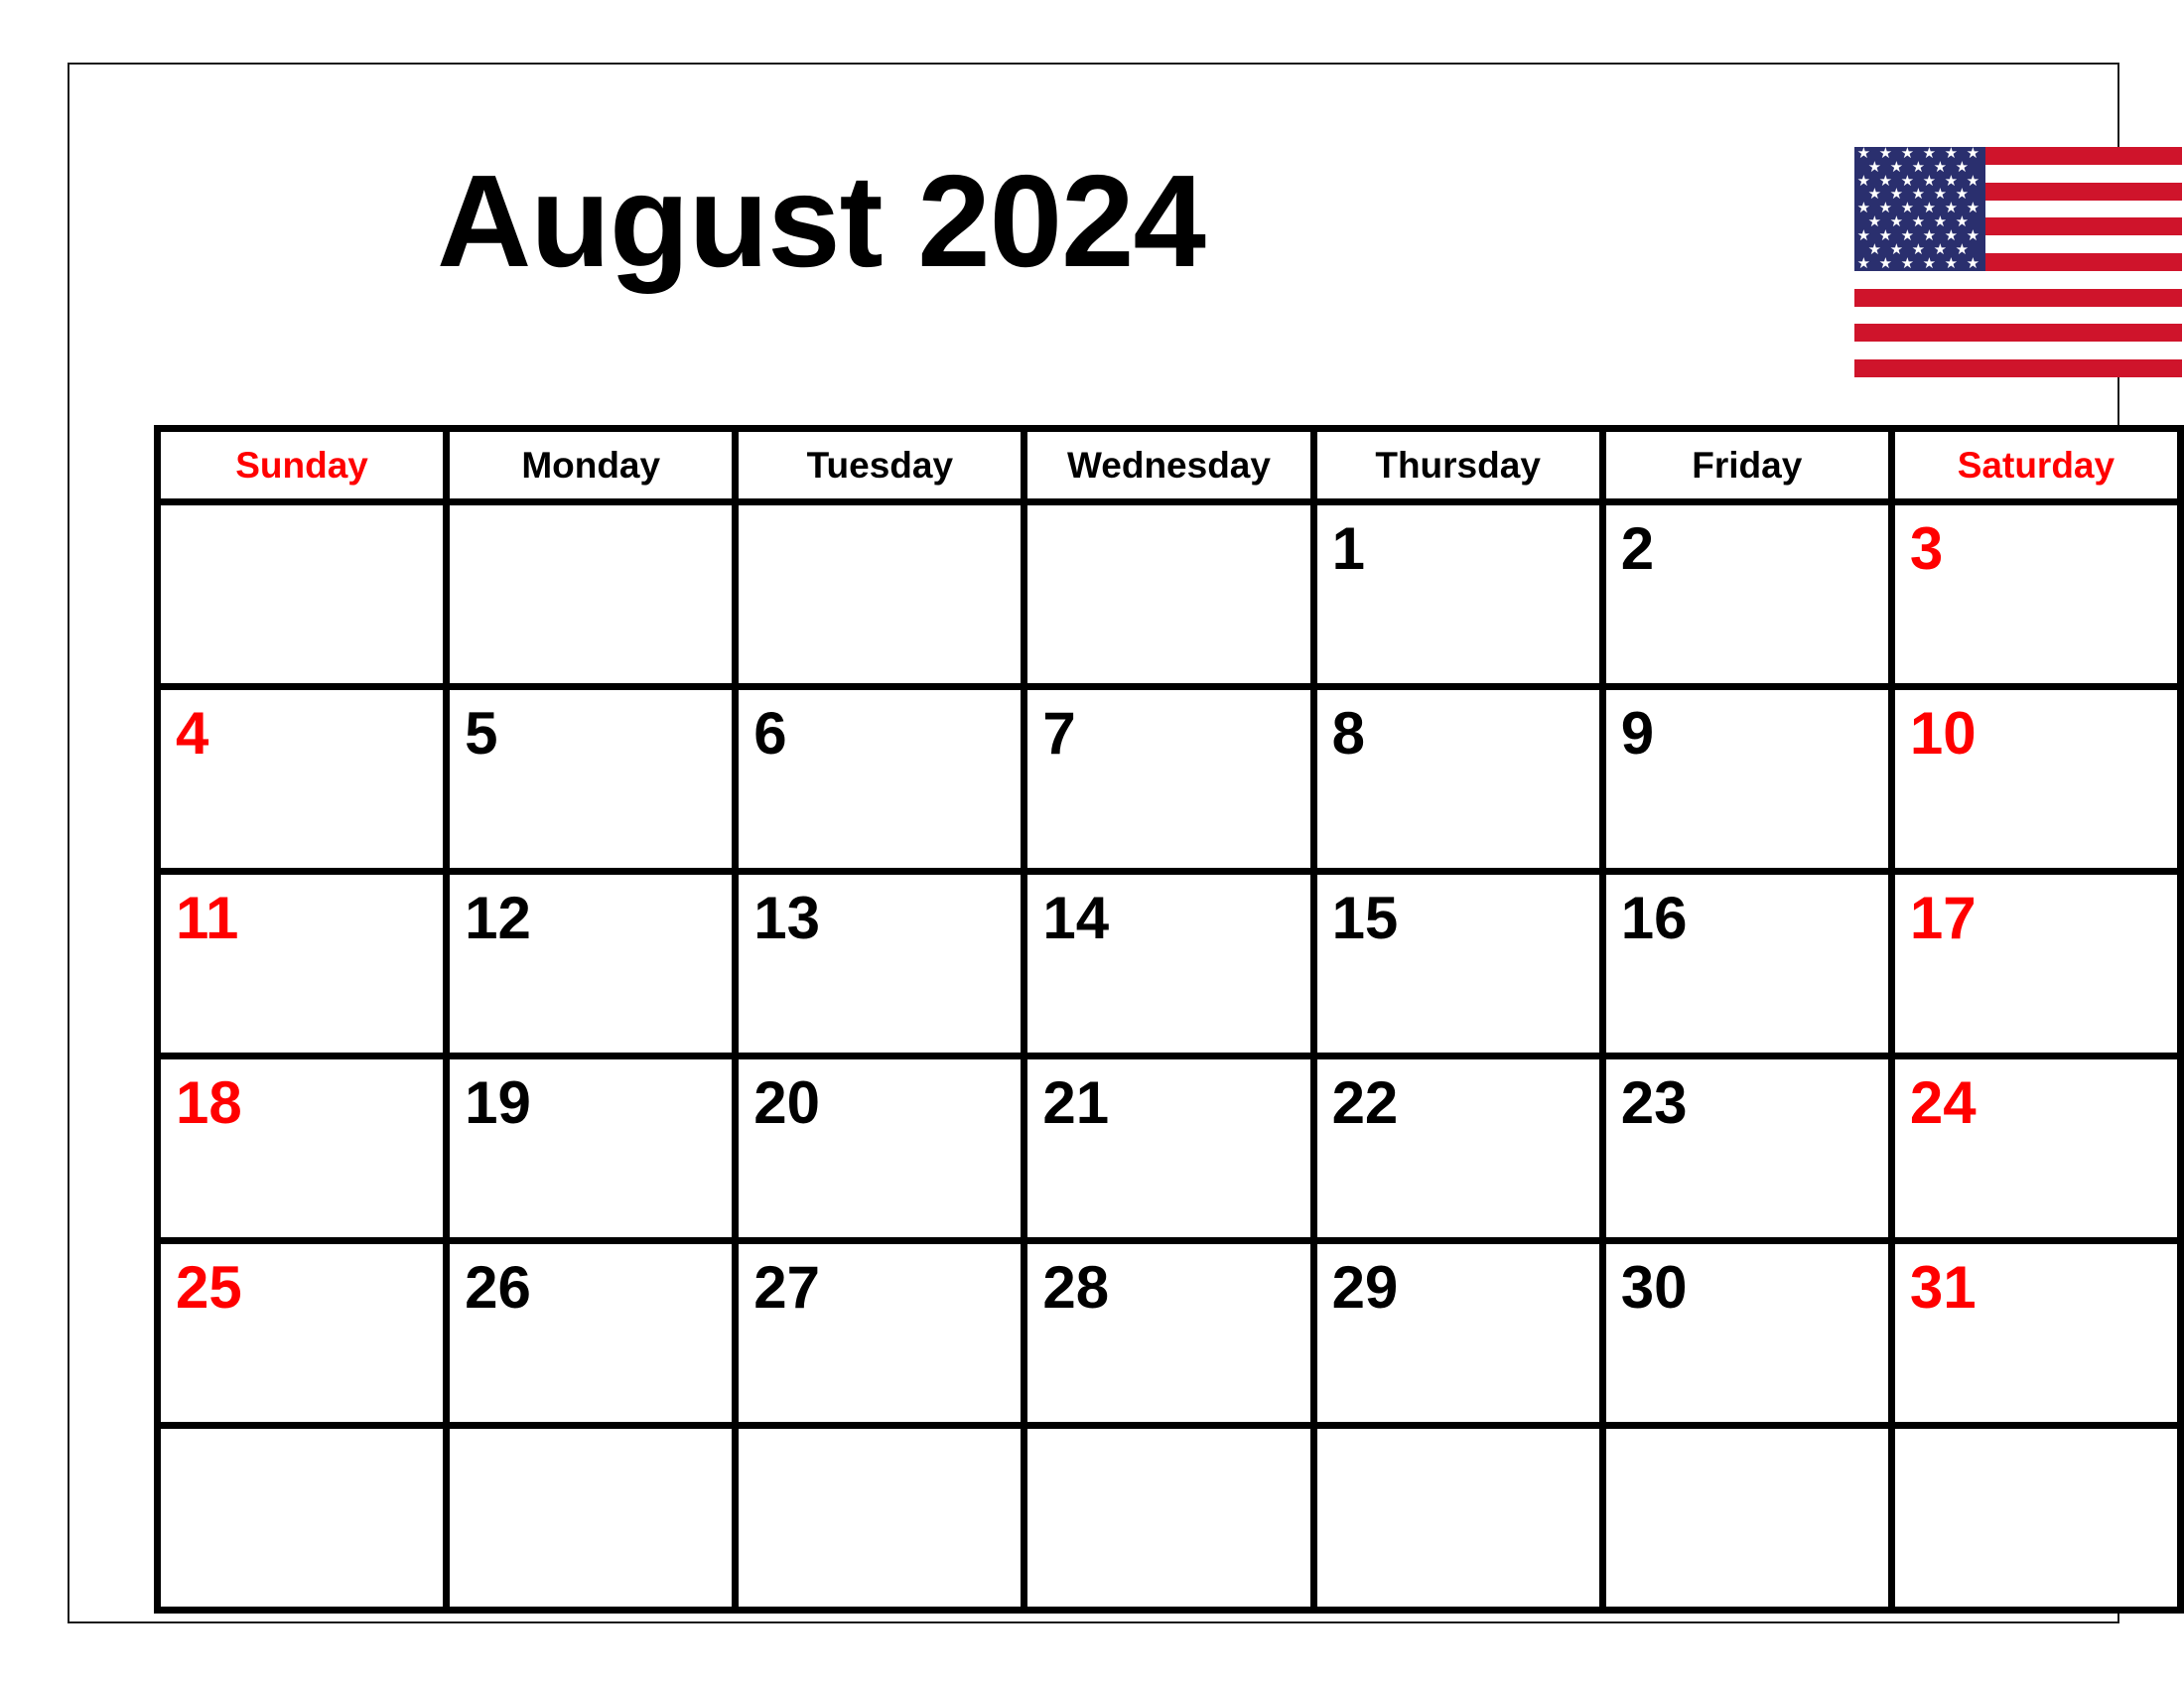 The image size is (2184, 1688). What do you see at coordinates (481, 733) in the screenshot?
I see `day-number: 5` at bounding box center [481, 733].